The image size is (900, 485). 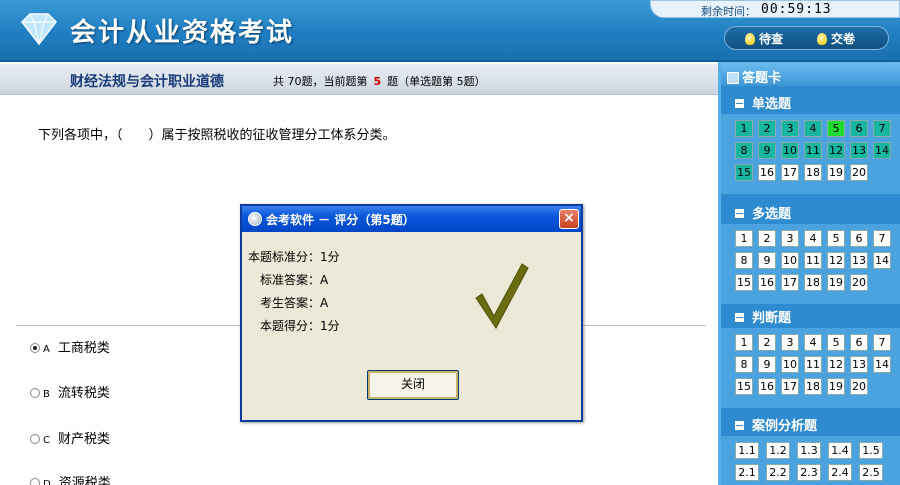 I want to click on dialog-titlebar: 会考软件 － 评分（第5题） ×, so click(x=411, y=219).